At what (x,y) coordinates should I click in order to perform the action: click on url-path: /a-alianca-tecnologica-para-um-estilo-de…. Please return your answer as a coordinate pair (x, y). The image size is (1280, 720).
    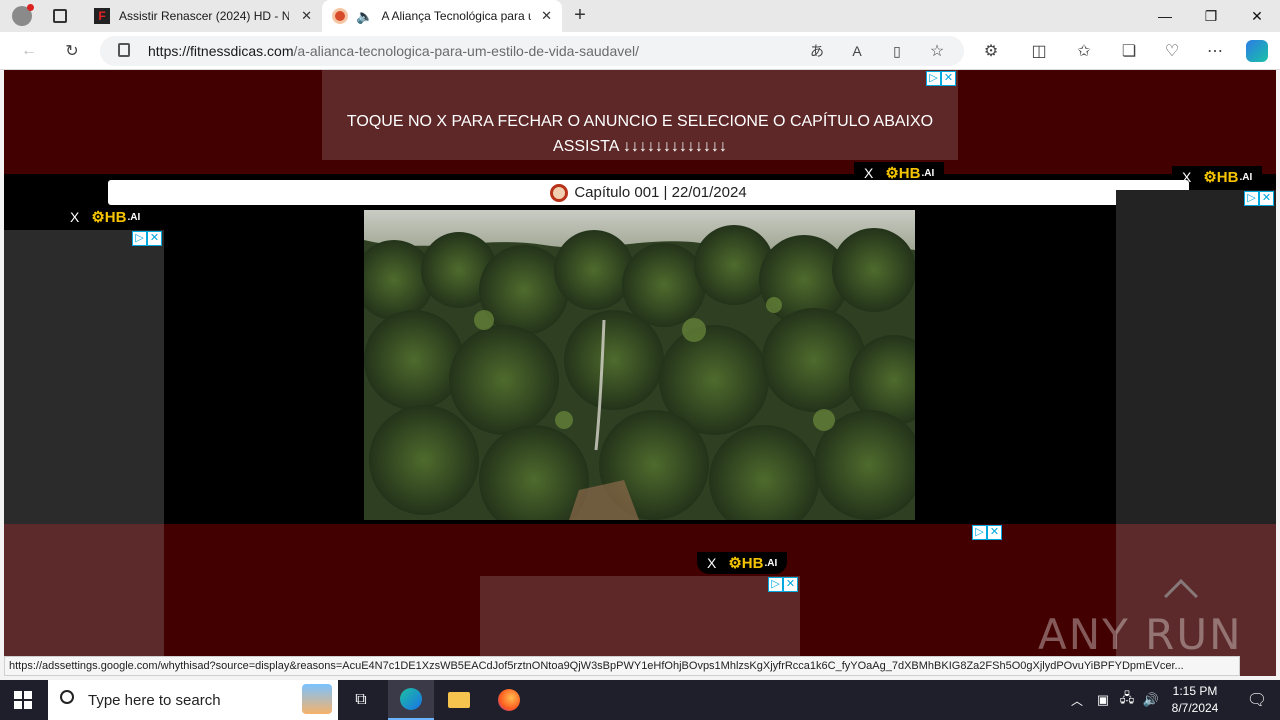
    Looking at the image, I should click on (466, 51).